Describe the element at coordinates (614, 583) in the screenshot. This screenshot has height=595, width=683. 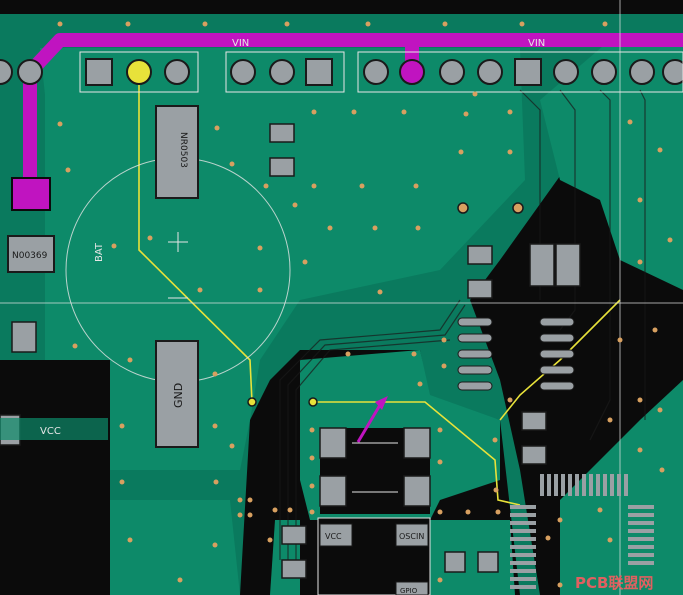
I see `watermark: PCB联盟网` at that location.